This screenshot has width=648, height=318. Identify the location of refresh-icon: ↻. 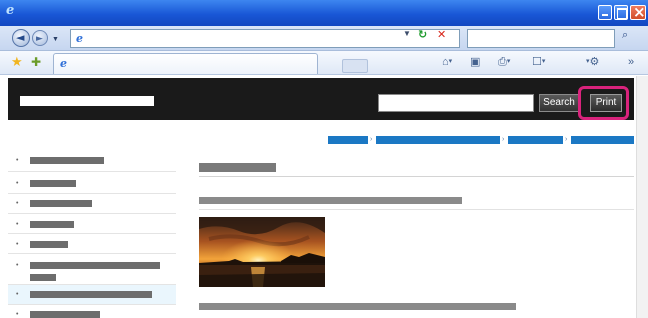
(424, 35).